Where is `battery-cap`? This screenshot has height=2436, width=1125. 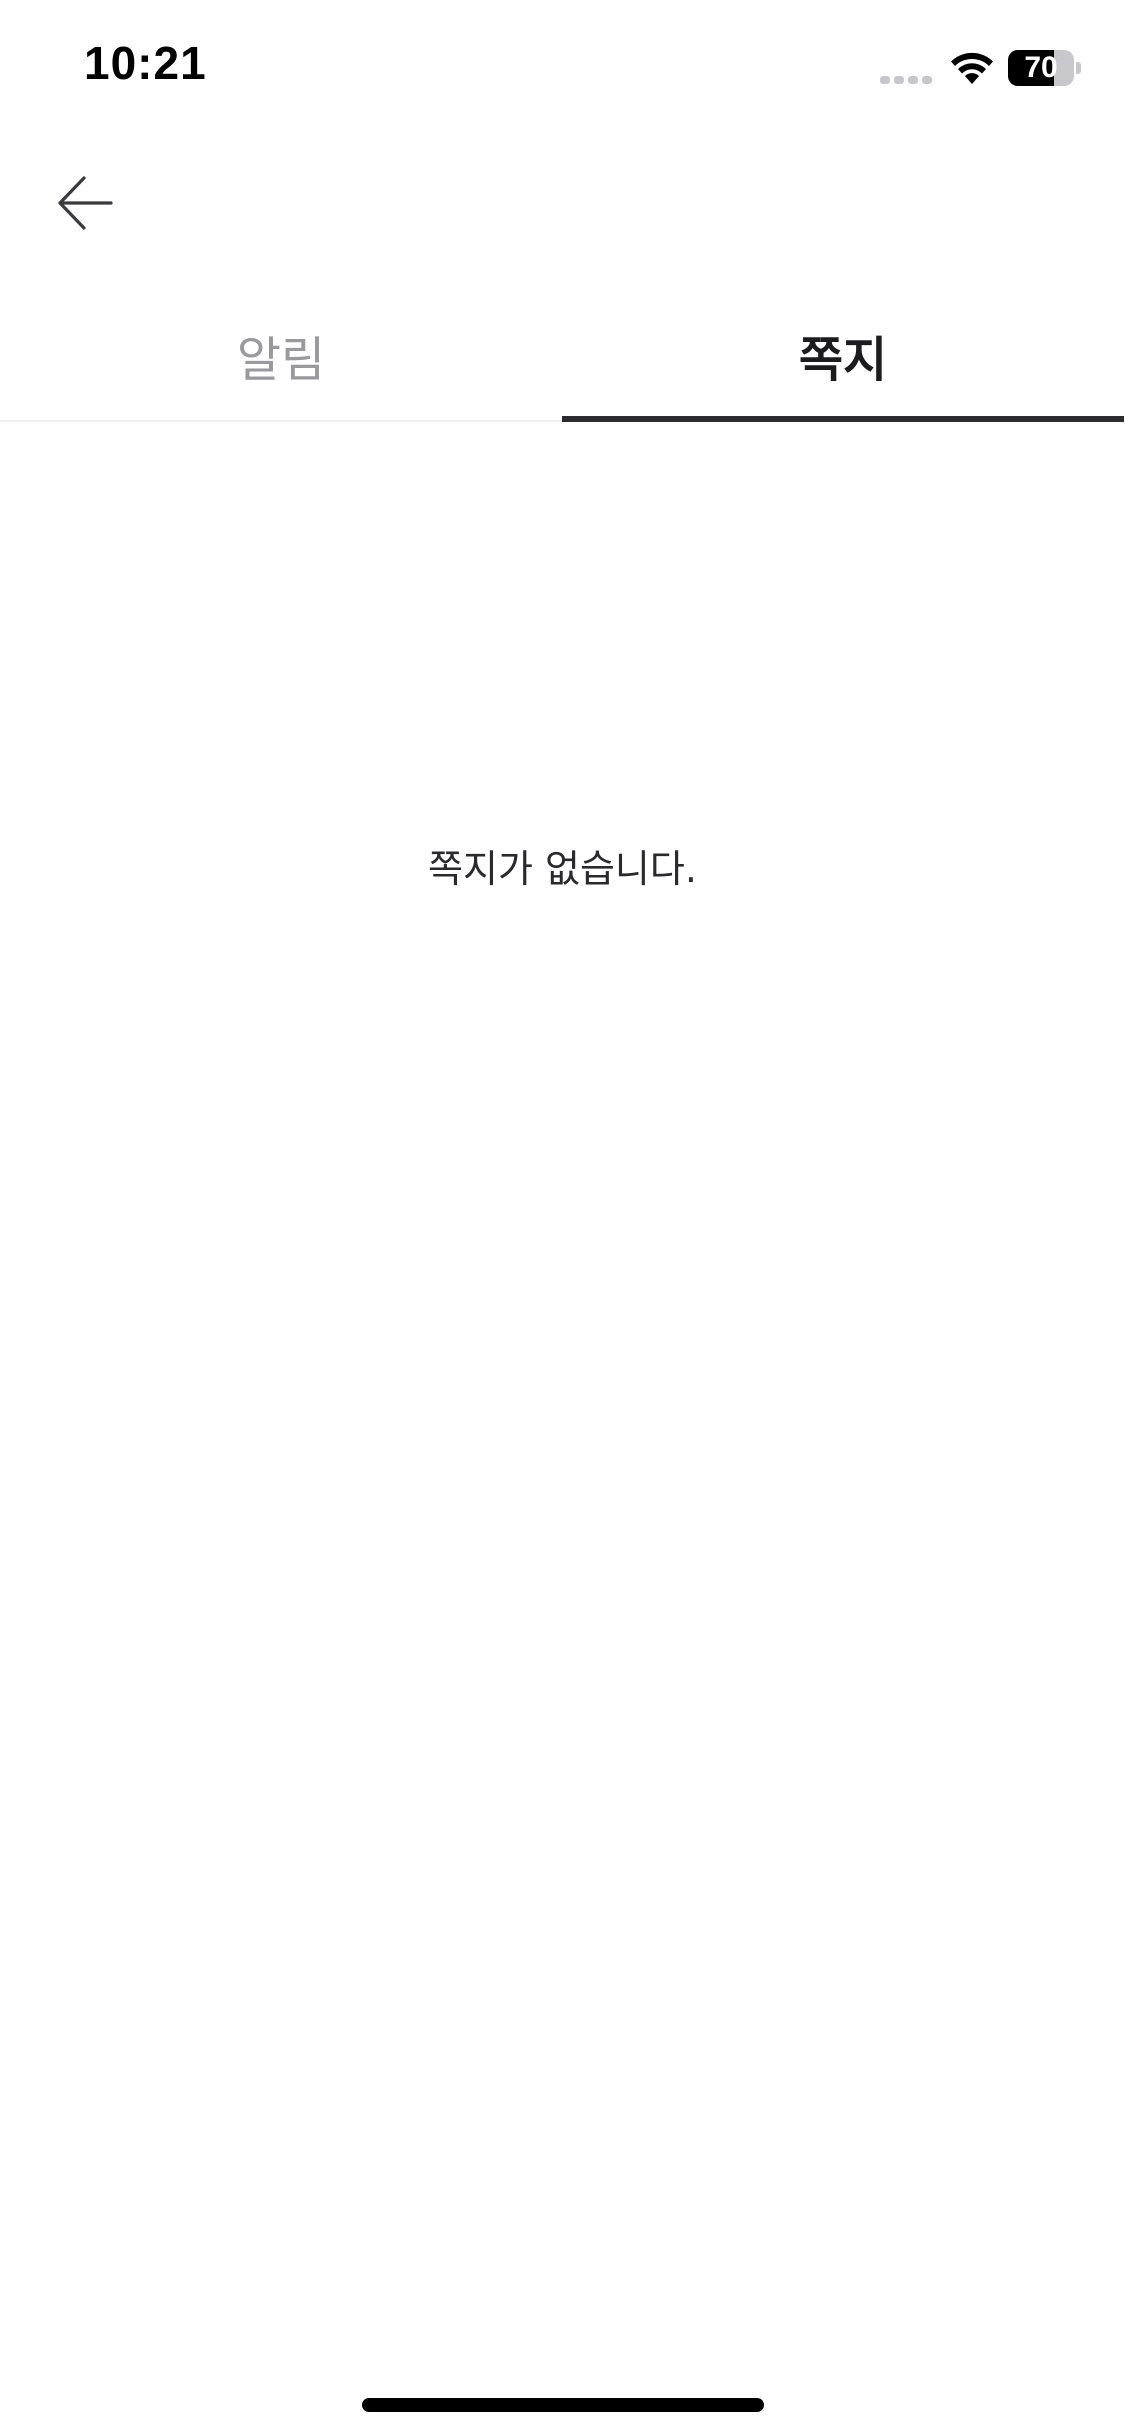
battery-cap is located at coordinates (1078, 68).